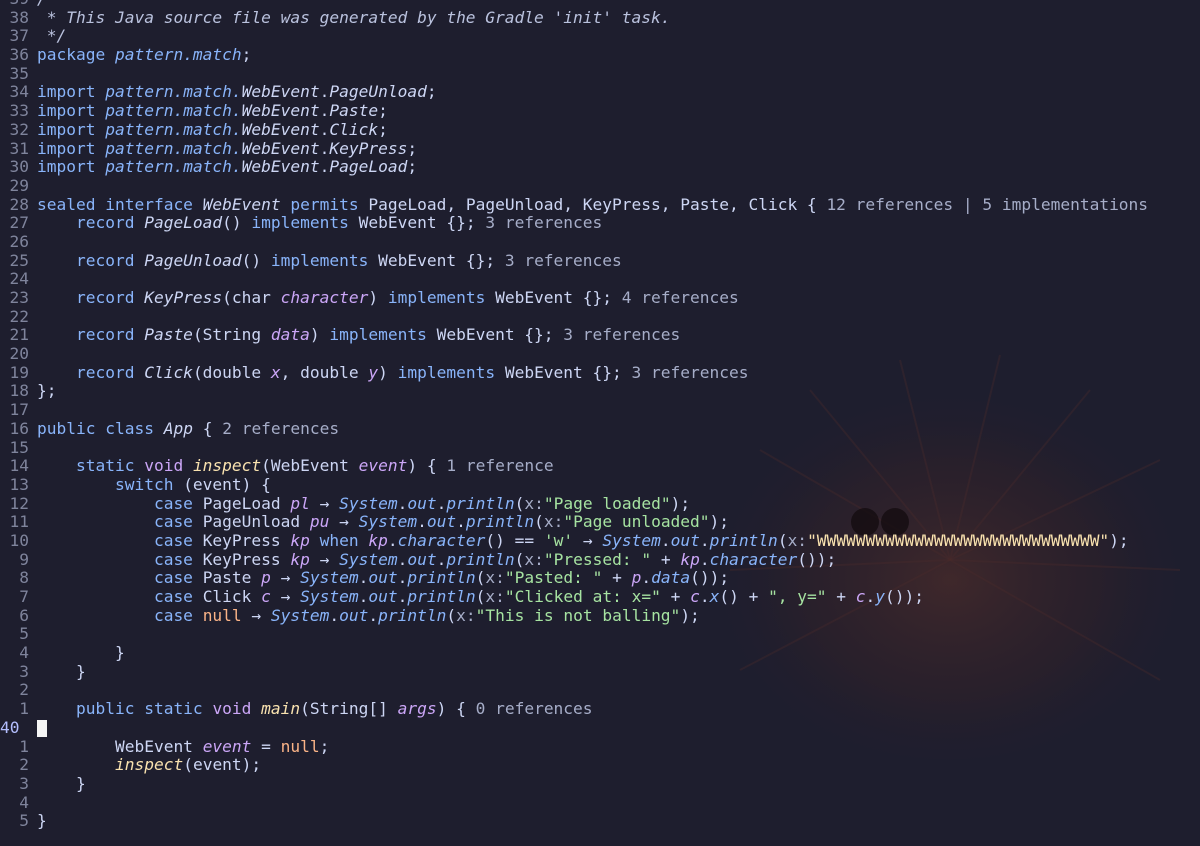 The width and height of the screenshot is (1200, 846). Describe the element at coordinates (600, 634) in the screenshot. I see `code-line: 5` at that location.